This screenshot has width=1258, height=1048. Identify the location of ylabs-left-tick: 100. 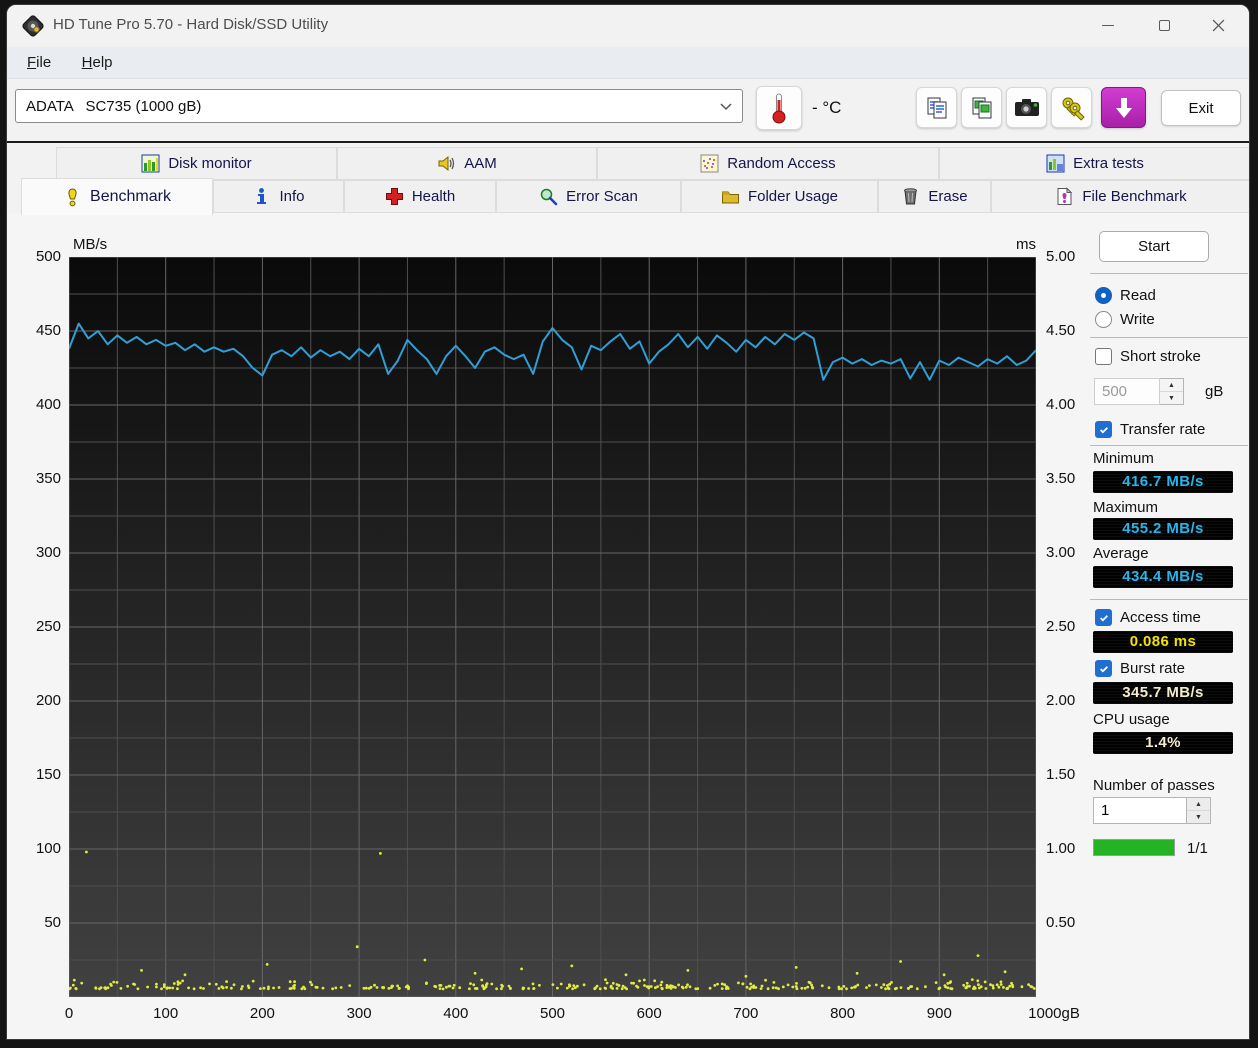
(48, 848).